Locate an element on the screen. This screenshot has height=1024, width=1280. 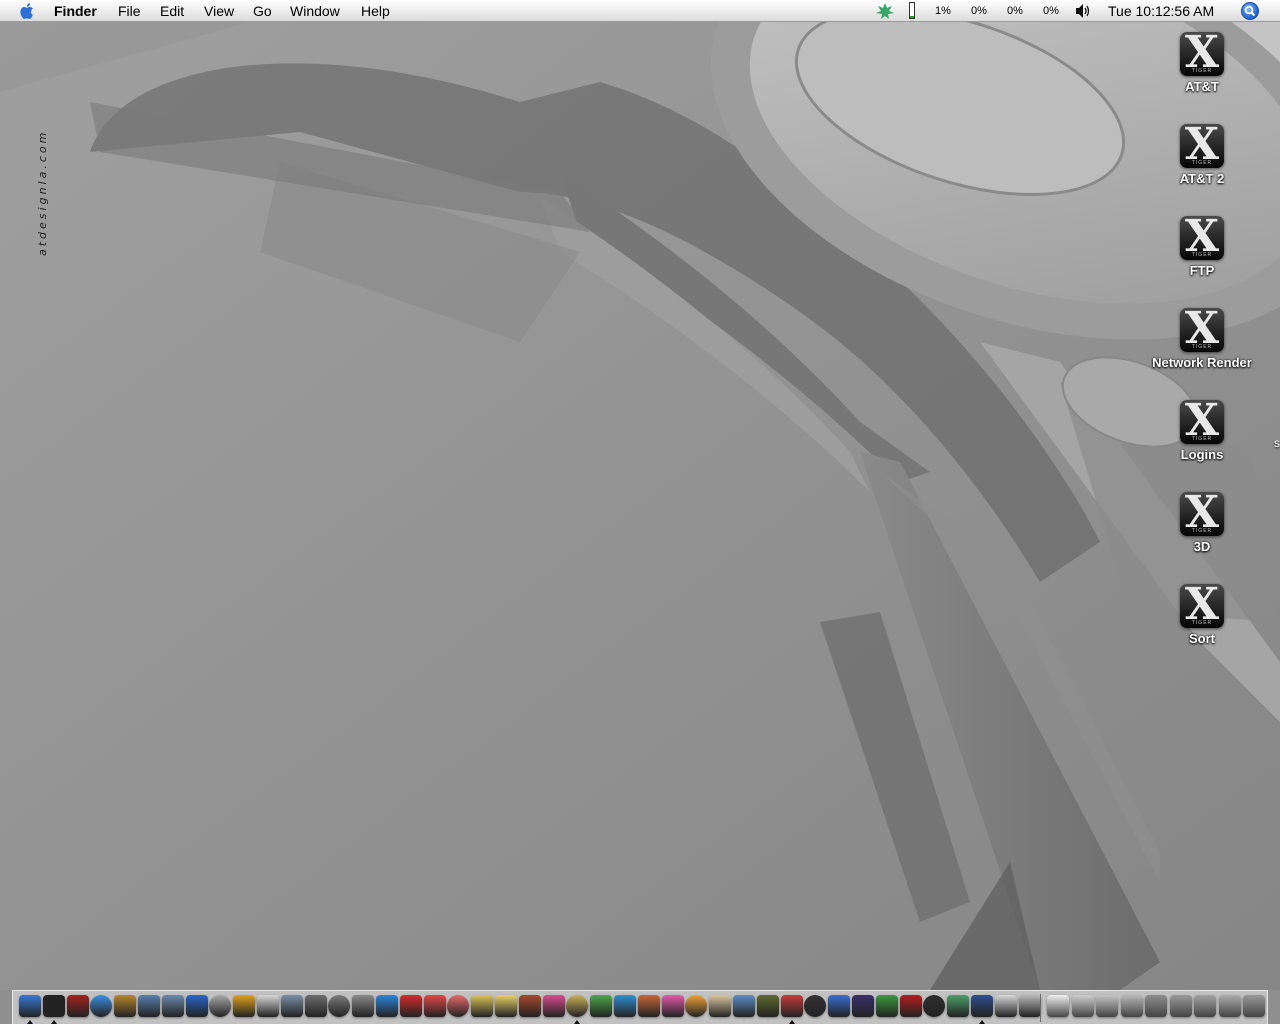
desktop-icon-att: X TIGER AT&T is located at coordinates (1202, 63).